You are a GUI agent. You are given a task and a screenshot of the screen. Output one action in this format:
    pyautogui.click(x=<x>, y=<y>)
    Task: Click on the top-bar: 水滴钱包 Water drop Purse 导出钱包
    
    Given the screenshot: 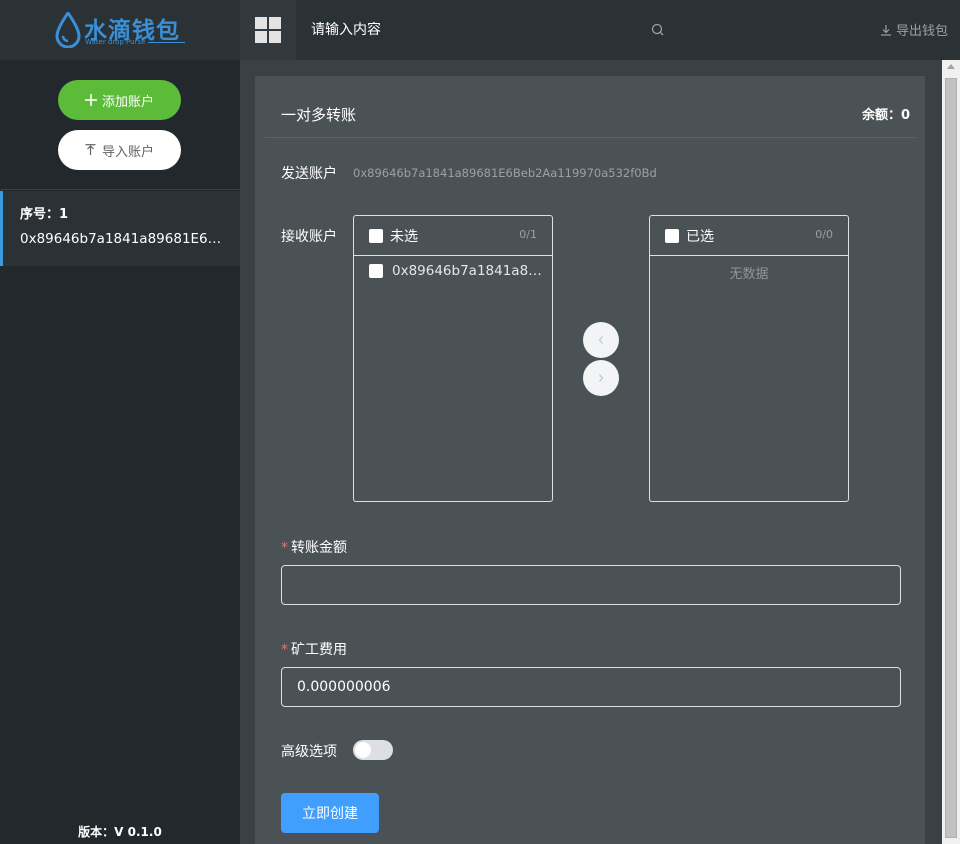 What is the action you would take?
    pyautogui.click(x=480, y=30)
    